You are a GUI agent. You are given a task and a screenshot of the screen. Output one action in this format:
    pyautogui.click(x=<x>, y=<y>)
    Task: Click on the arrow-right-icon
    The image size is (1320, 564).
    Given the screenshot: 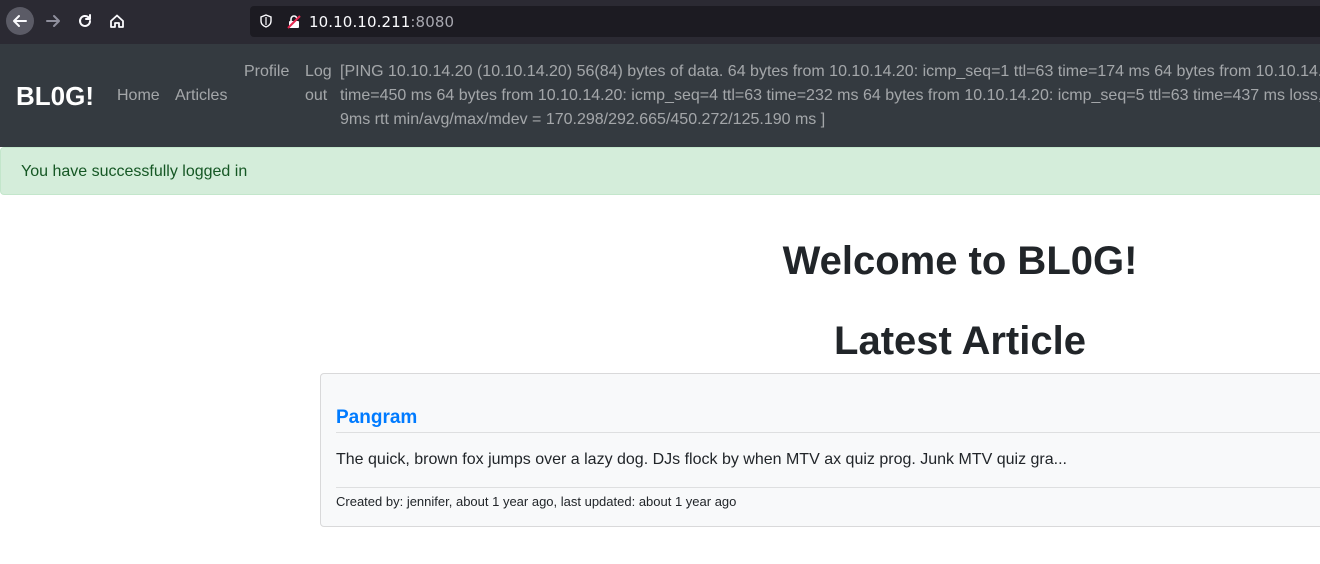 What is the action you would take?
    pyautogui.click(x=53, y=21)
    